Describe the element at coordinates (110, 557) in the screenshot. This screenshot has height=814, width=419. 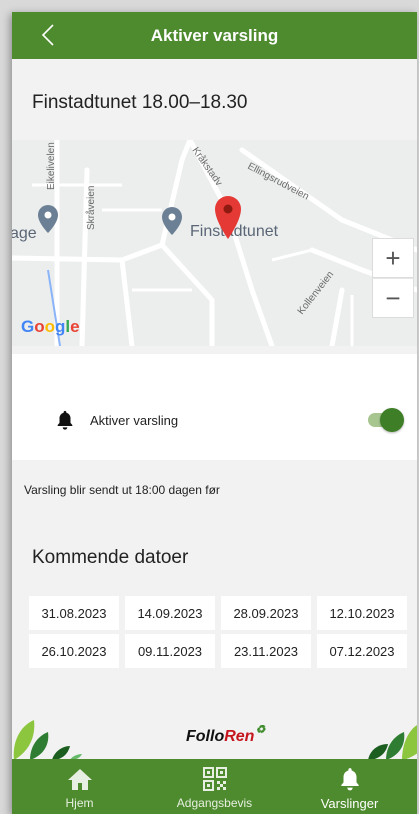
I see `upcoming-dates-title: Kommende datoer` at that location.